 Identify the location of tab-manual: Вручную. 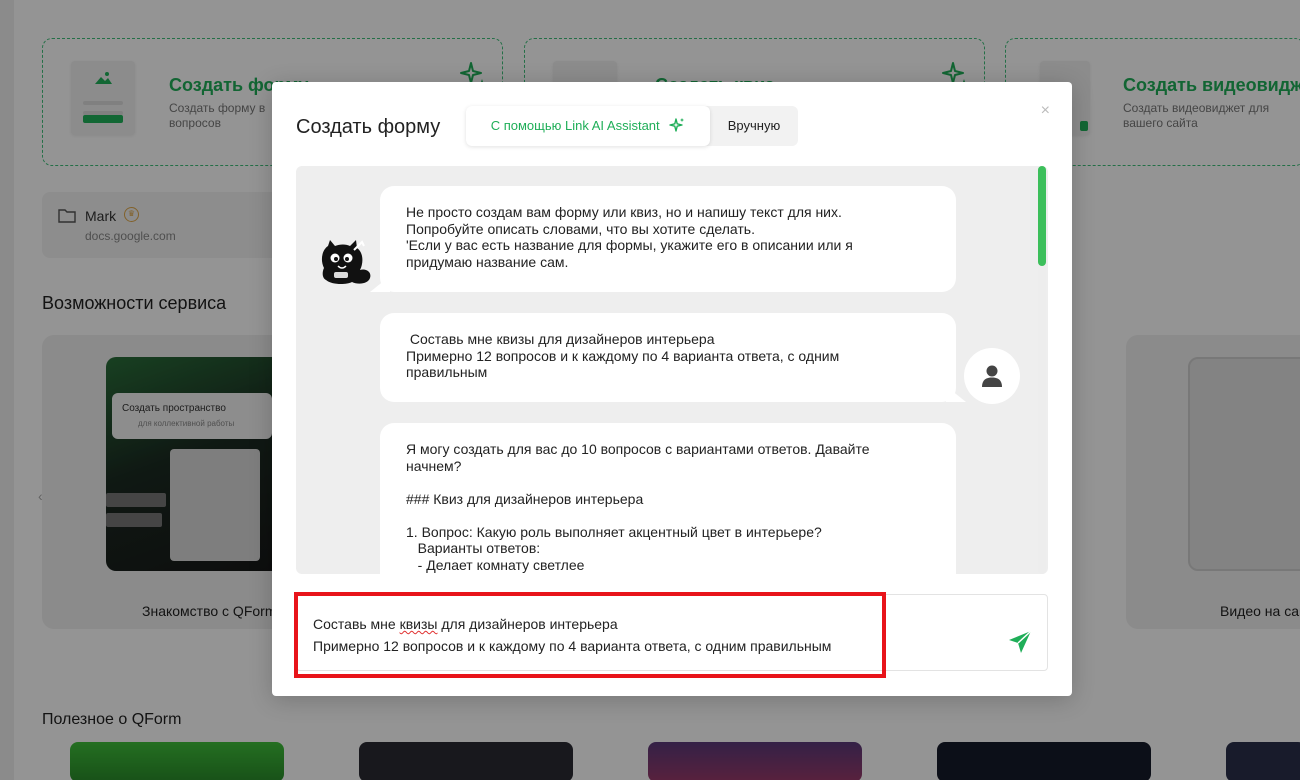
(754, 126).